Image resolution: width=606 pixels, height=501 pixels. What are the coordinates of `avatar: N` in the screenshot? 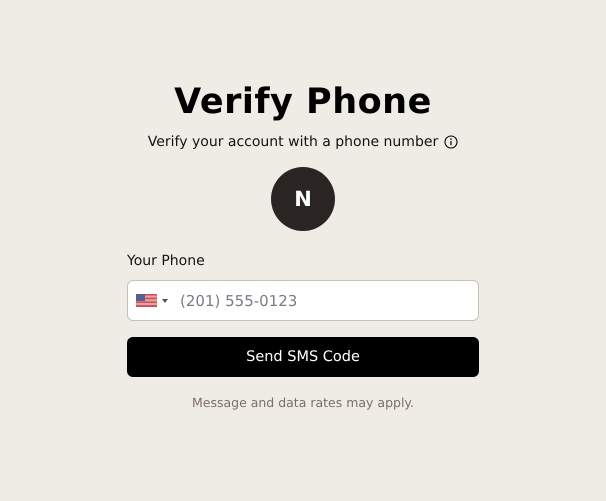 It's located at (303, 199).